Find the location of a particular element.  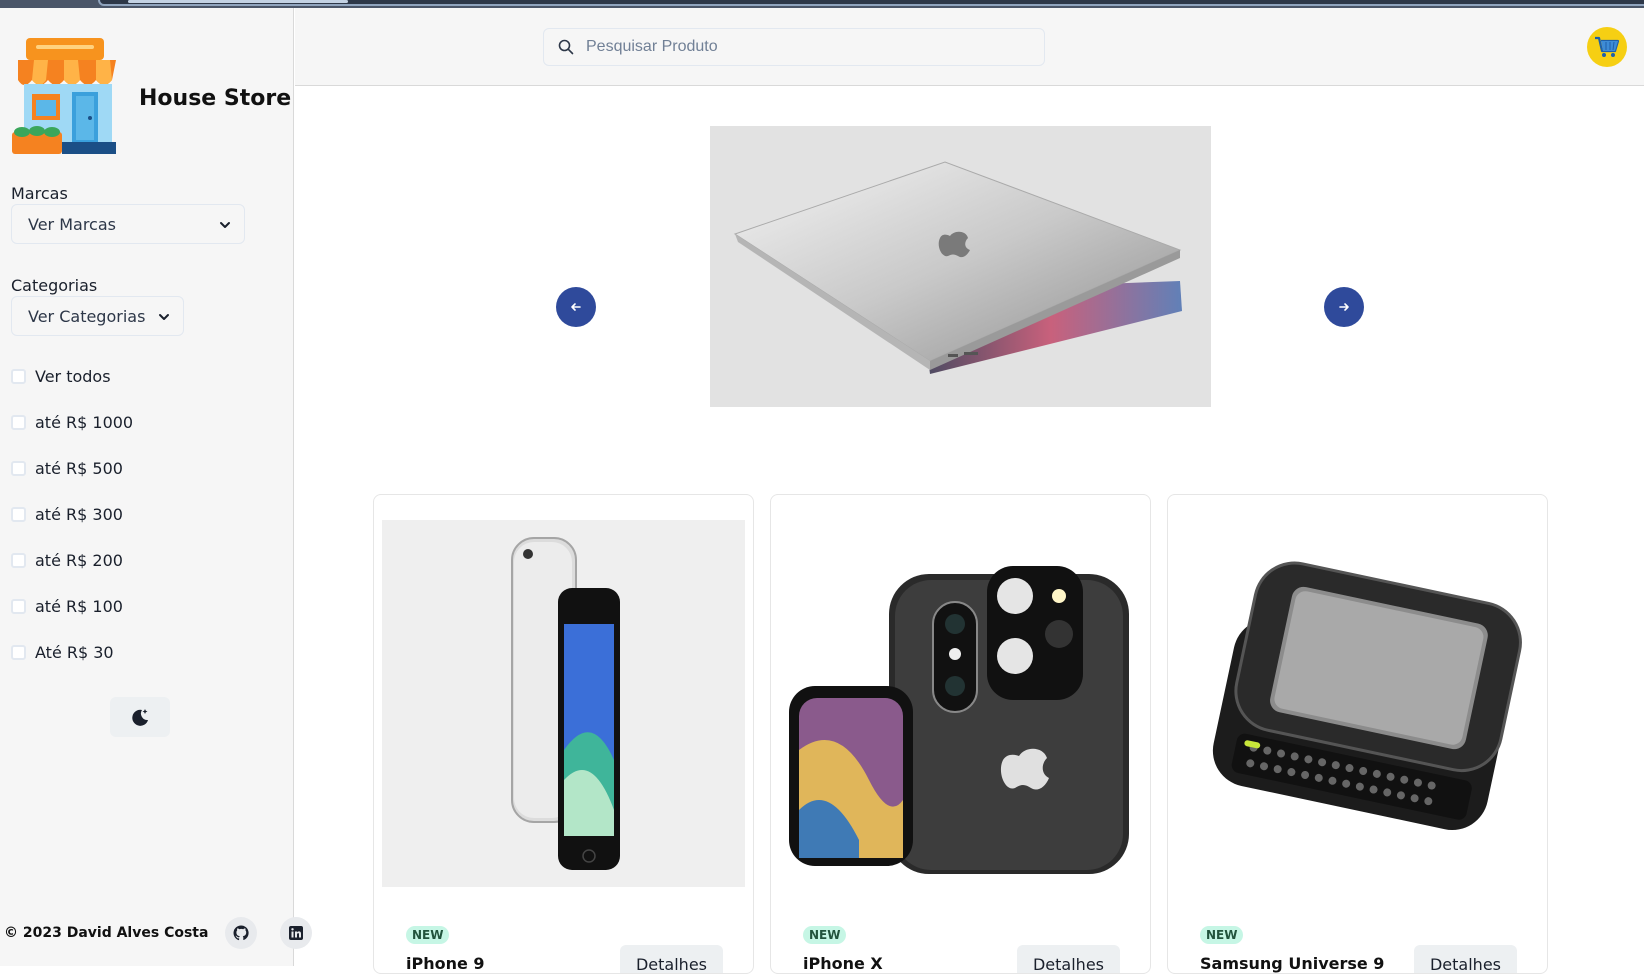

linkedin-button is located at coordinates (296, 933).